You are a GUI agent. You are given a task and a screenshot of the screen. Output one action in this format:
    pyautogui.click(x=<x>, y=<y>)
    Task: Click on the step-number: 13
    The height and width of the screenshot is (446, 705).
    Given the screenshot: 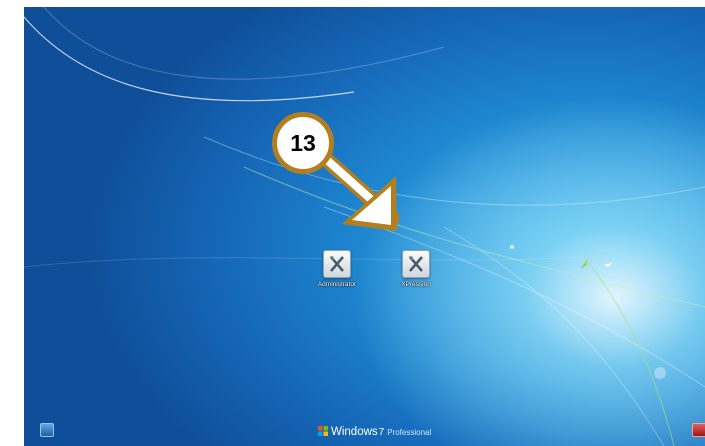 What is the action you would take?
    pyautogui.click(x=303, y=142)
    